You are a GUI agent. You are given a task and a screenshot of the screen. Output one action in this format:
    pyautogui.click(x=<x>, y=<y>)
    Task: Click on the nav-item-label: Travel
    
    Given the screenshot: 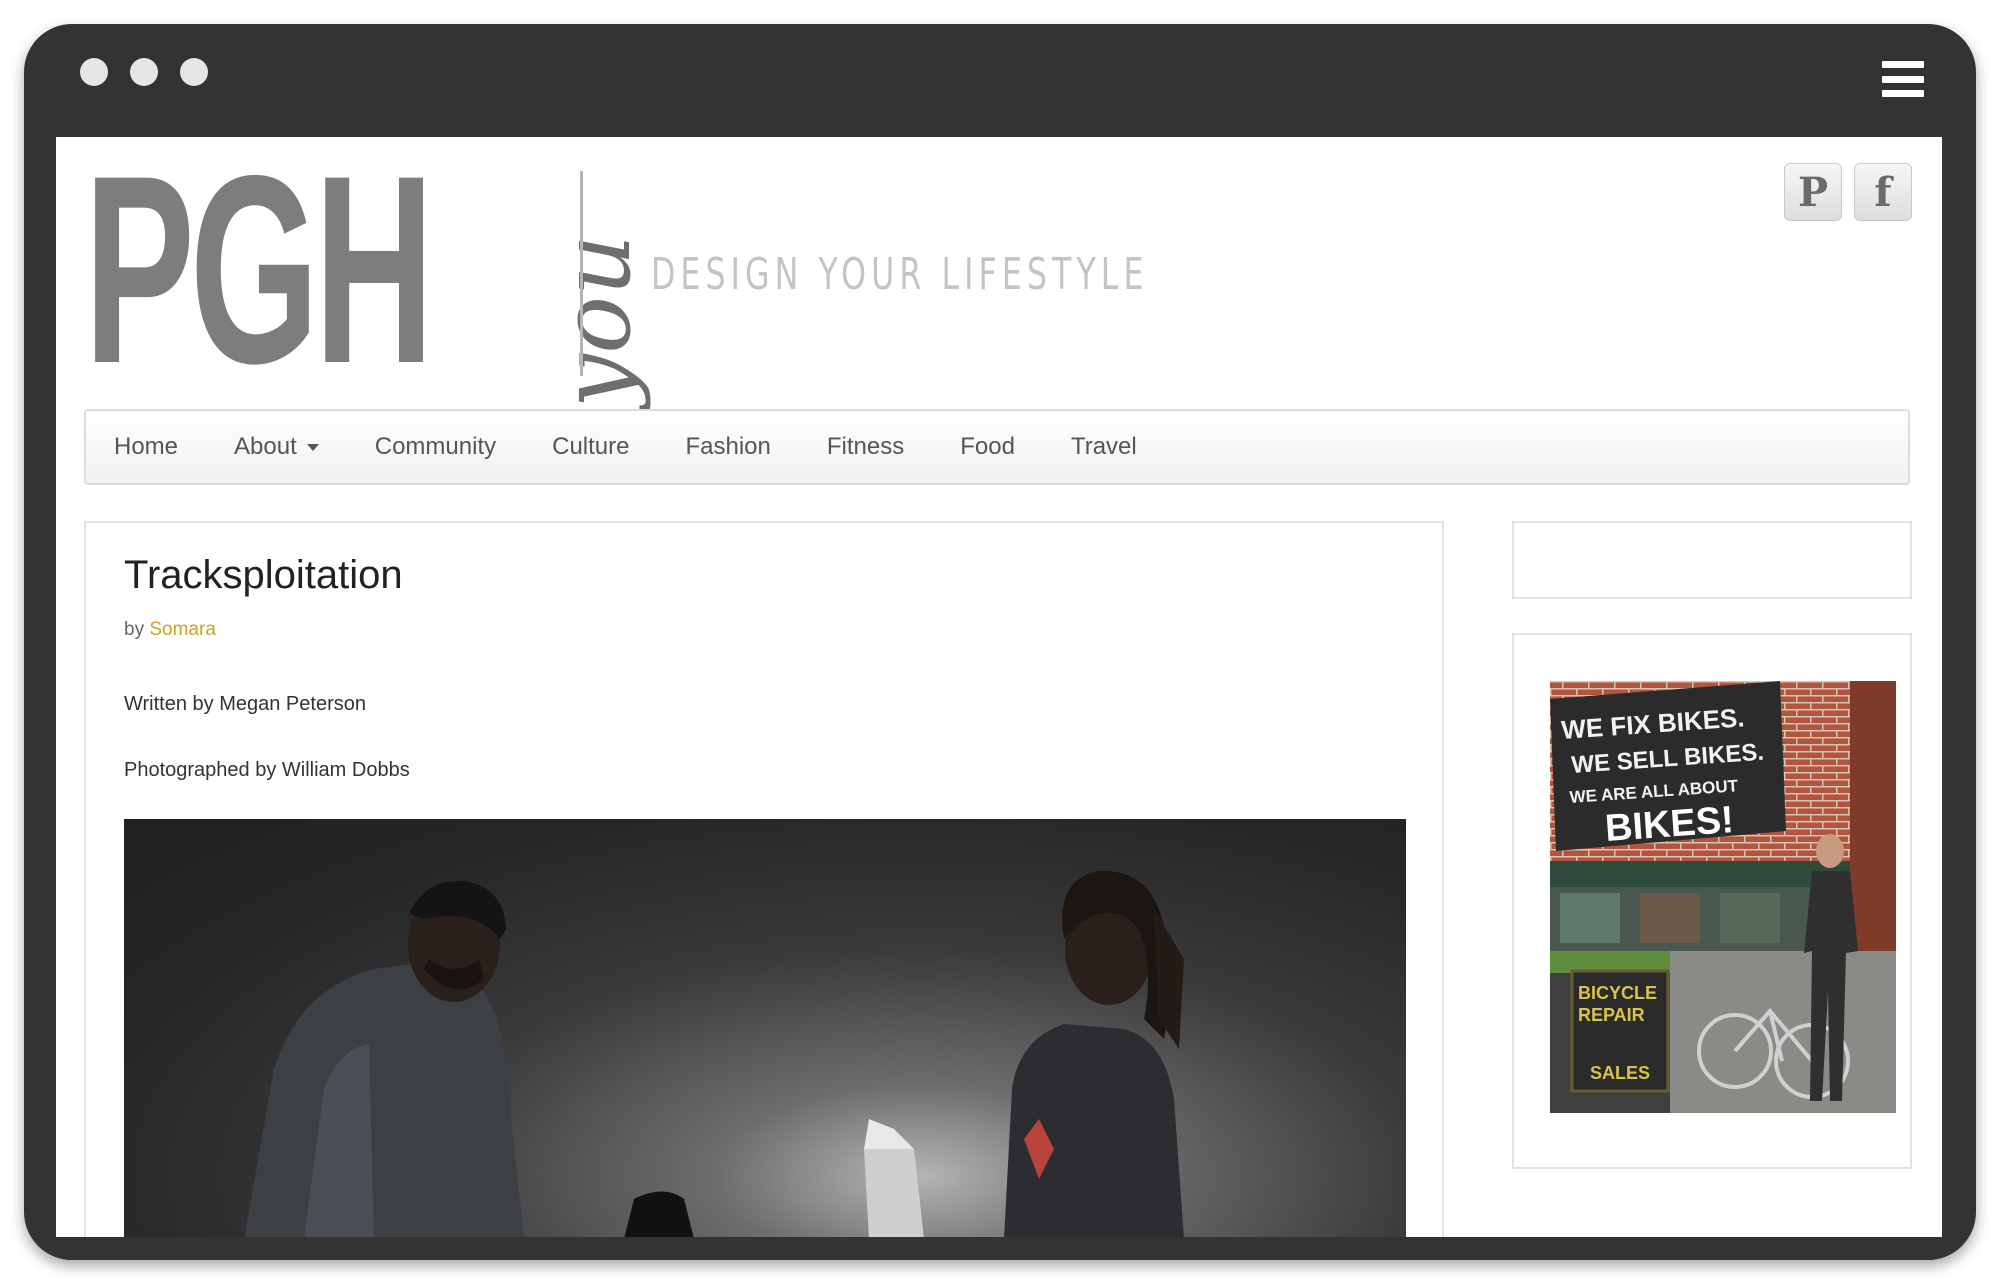 What is the action you would take?
    pyautogui.click(x=1103, y=446)
    